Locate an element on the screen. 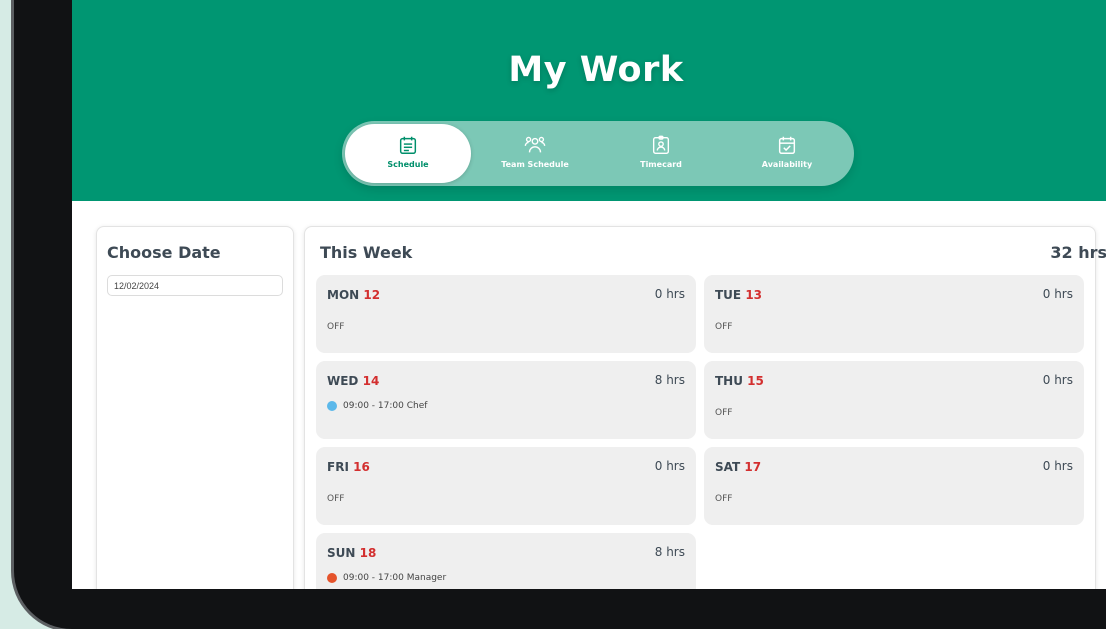 Image resolution: width=1106 pixels, height=629 pixels. day-label: THU 15 is located at coordinates (739, 381).